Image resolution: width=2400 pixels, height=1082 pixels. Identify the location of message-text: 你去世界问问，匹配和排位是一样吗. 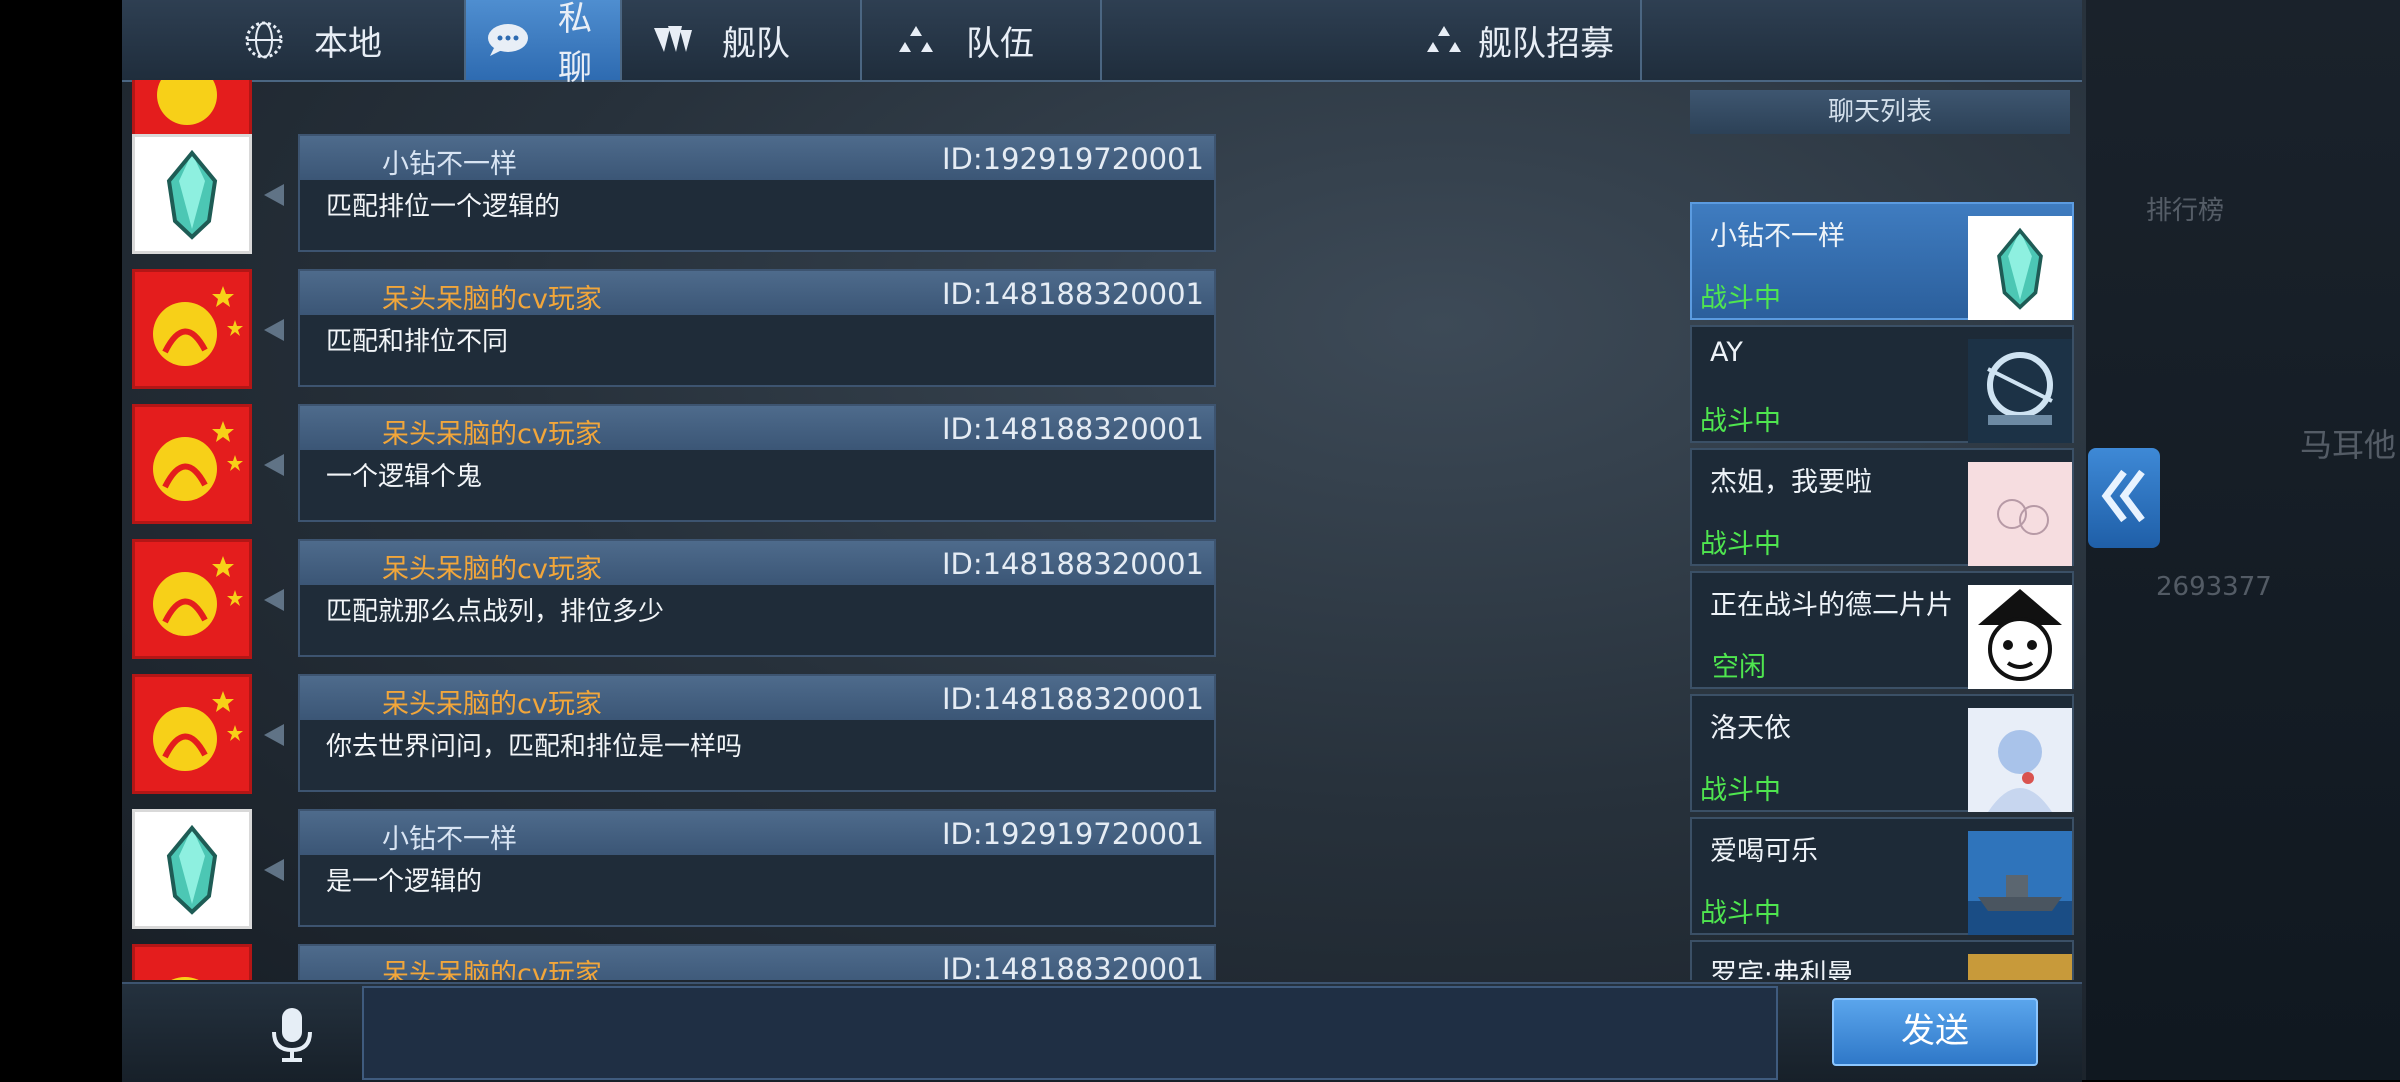
(534, 747).